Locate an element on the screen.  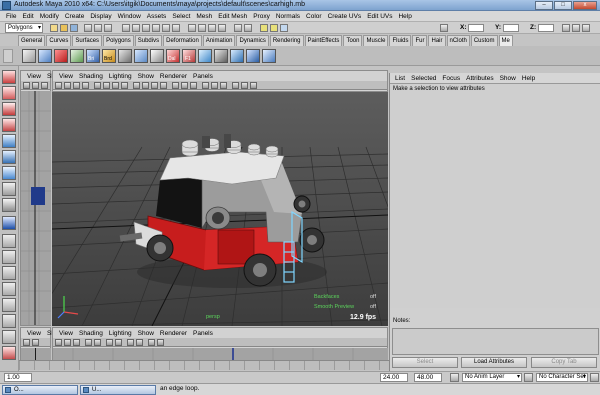
ae-menu-selected: Selected is located at coordinates (423, 78).